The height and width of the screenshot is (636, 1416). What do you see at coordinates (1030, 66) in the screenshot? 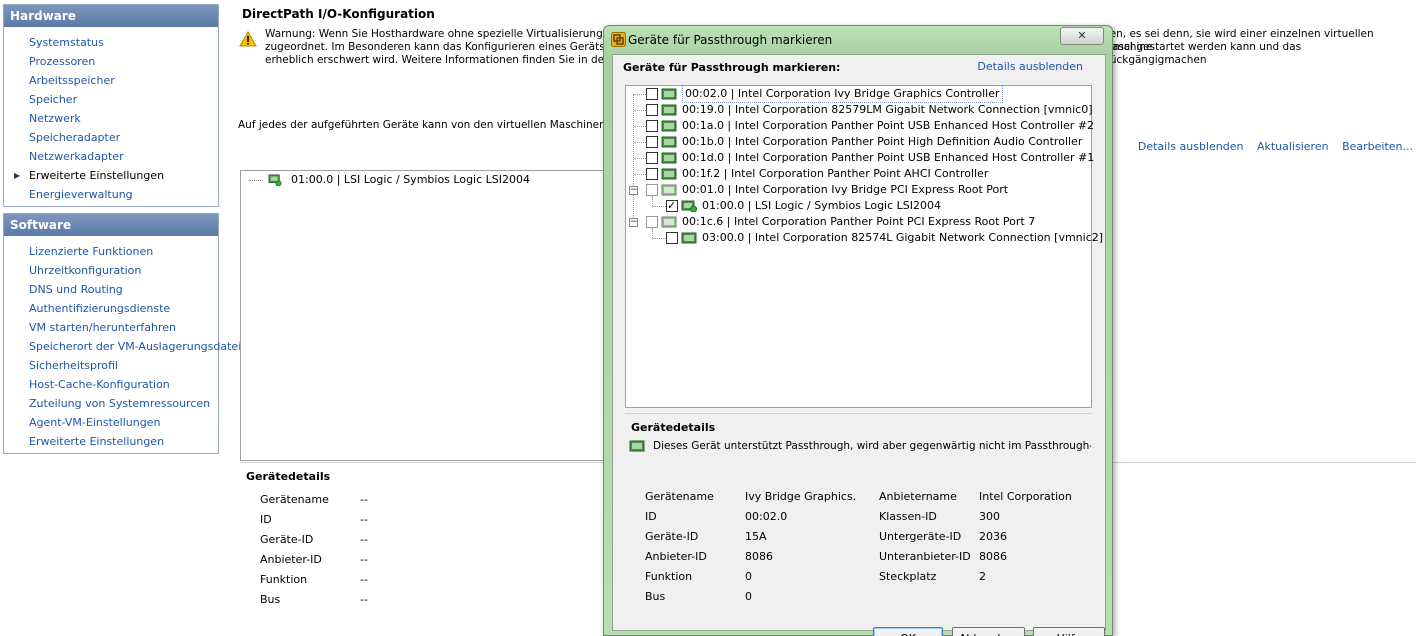
I see `dialog-hide-details-link: Details ausblenden` at bounding box center [1030, 66].